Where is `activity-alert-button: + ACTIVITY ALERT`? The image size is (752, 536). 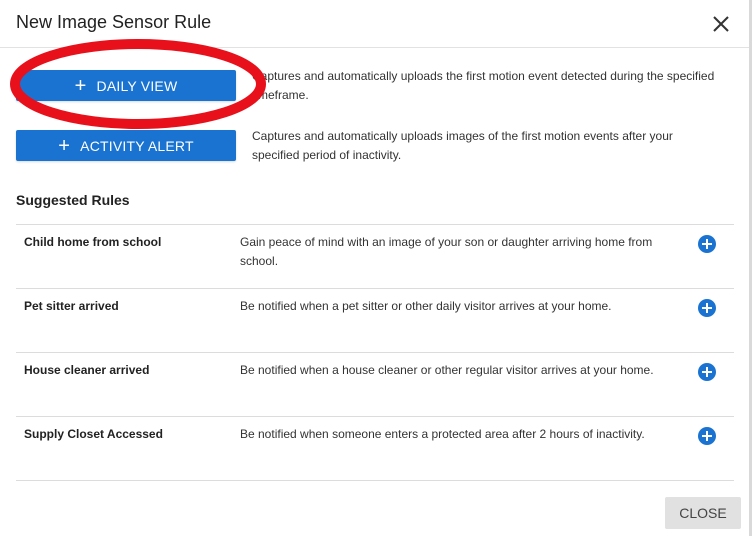 activity-alert-button: + ACTIVITY ALERT is located at coordinates (126, 145).